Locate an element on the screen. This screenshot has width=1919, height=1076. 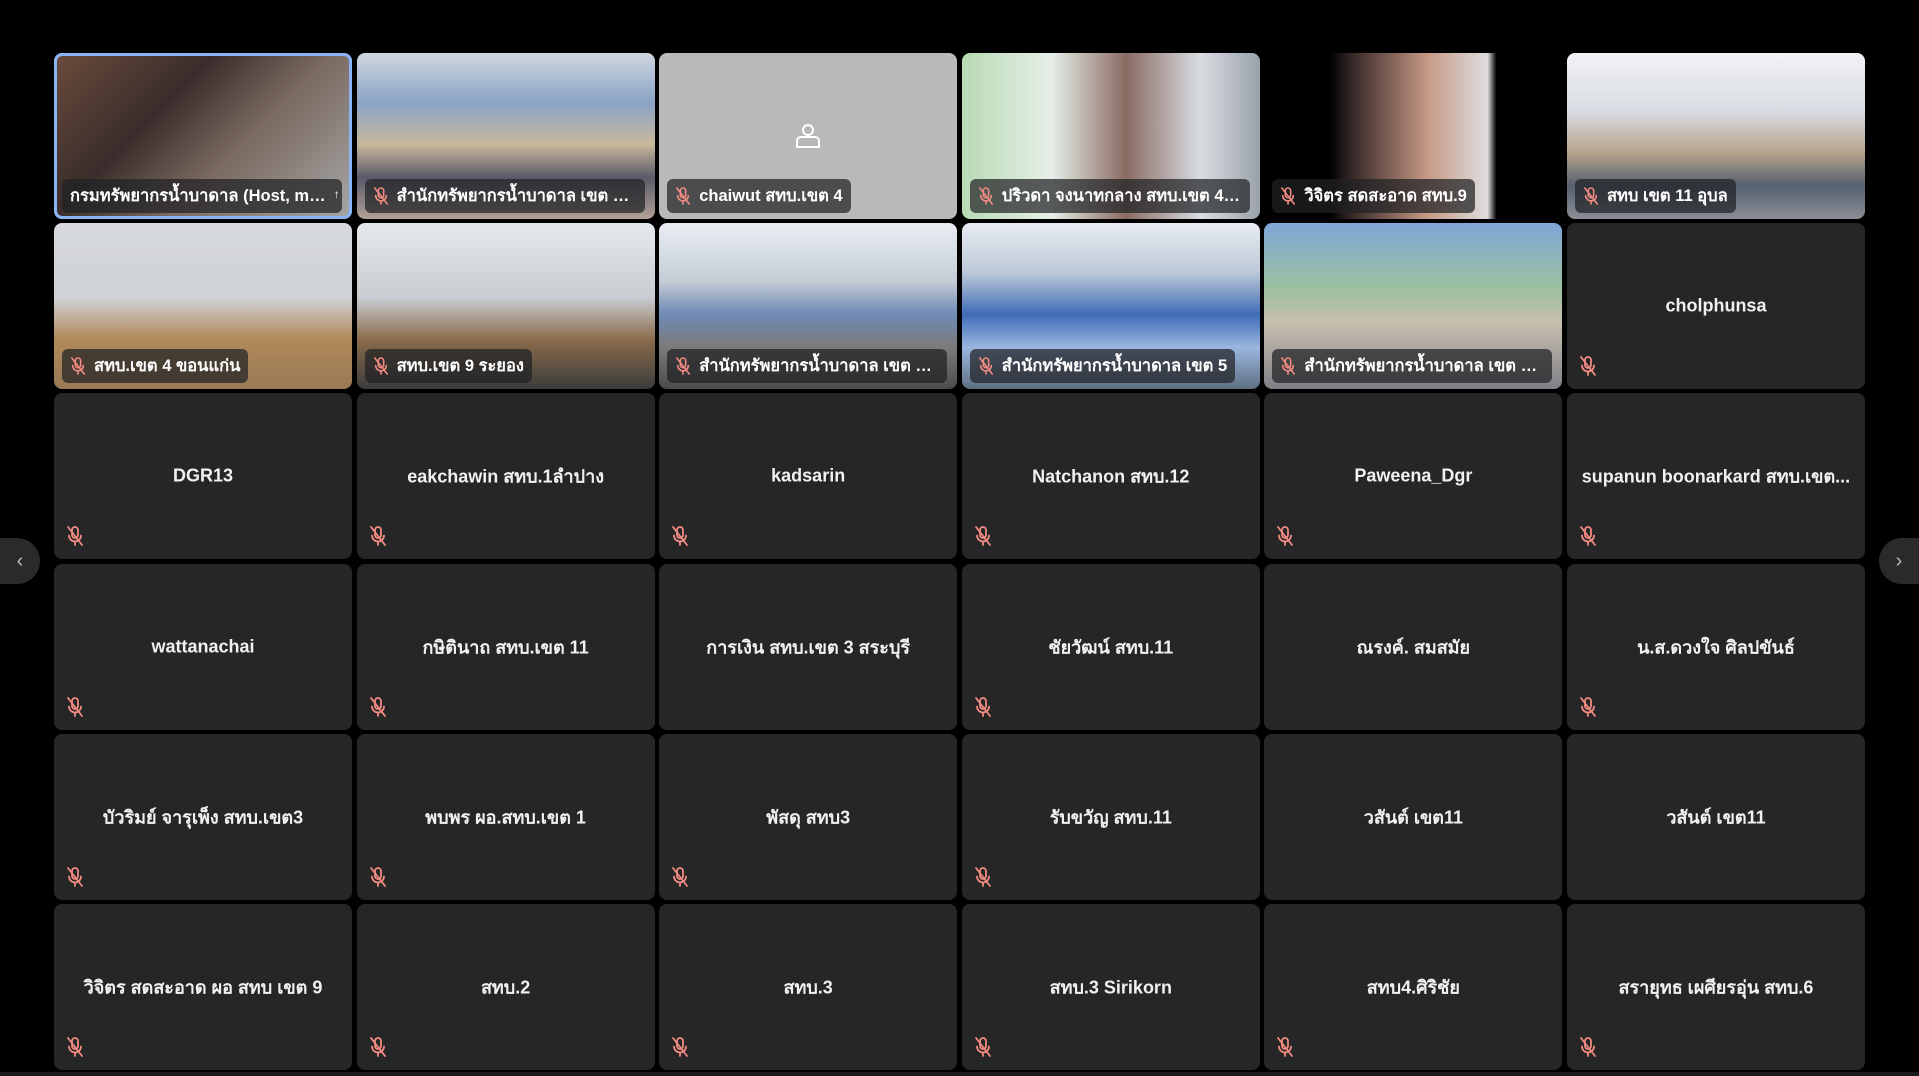
previous-page-button: ‹ is located at coordinates (20, 561).